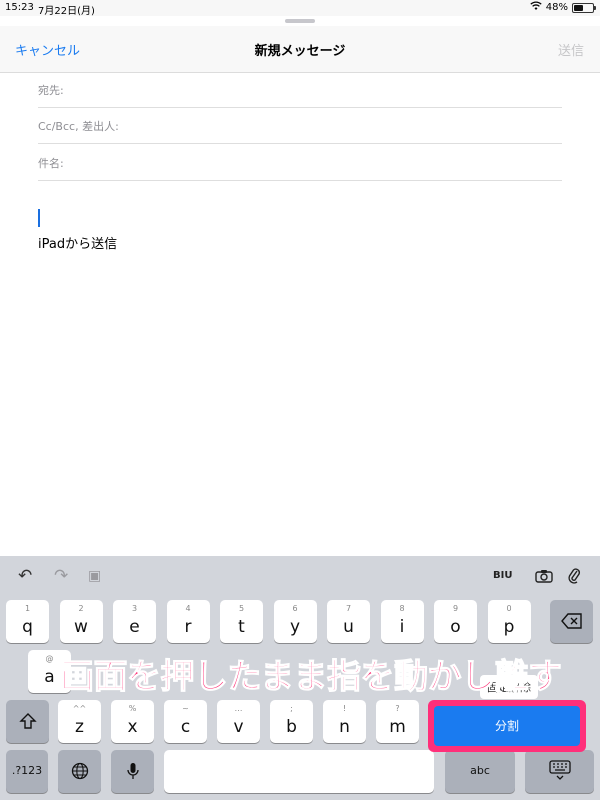 The width and height of the screenshot is (600, 800). I want to click on compose-header: キャンセル 新規メッセージ 送信, so click(300, 46).